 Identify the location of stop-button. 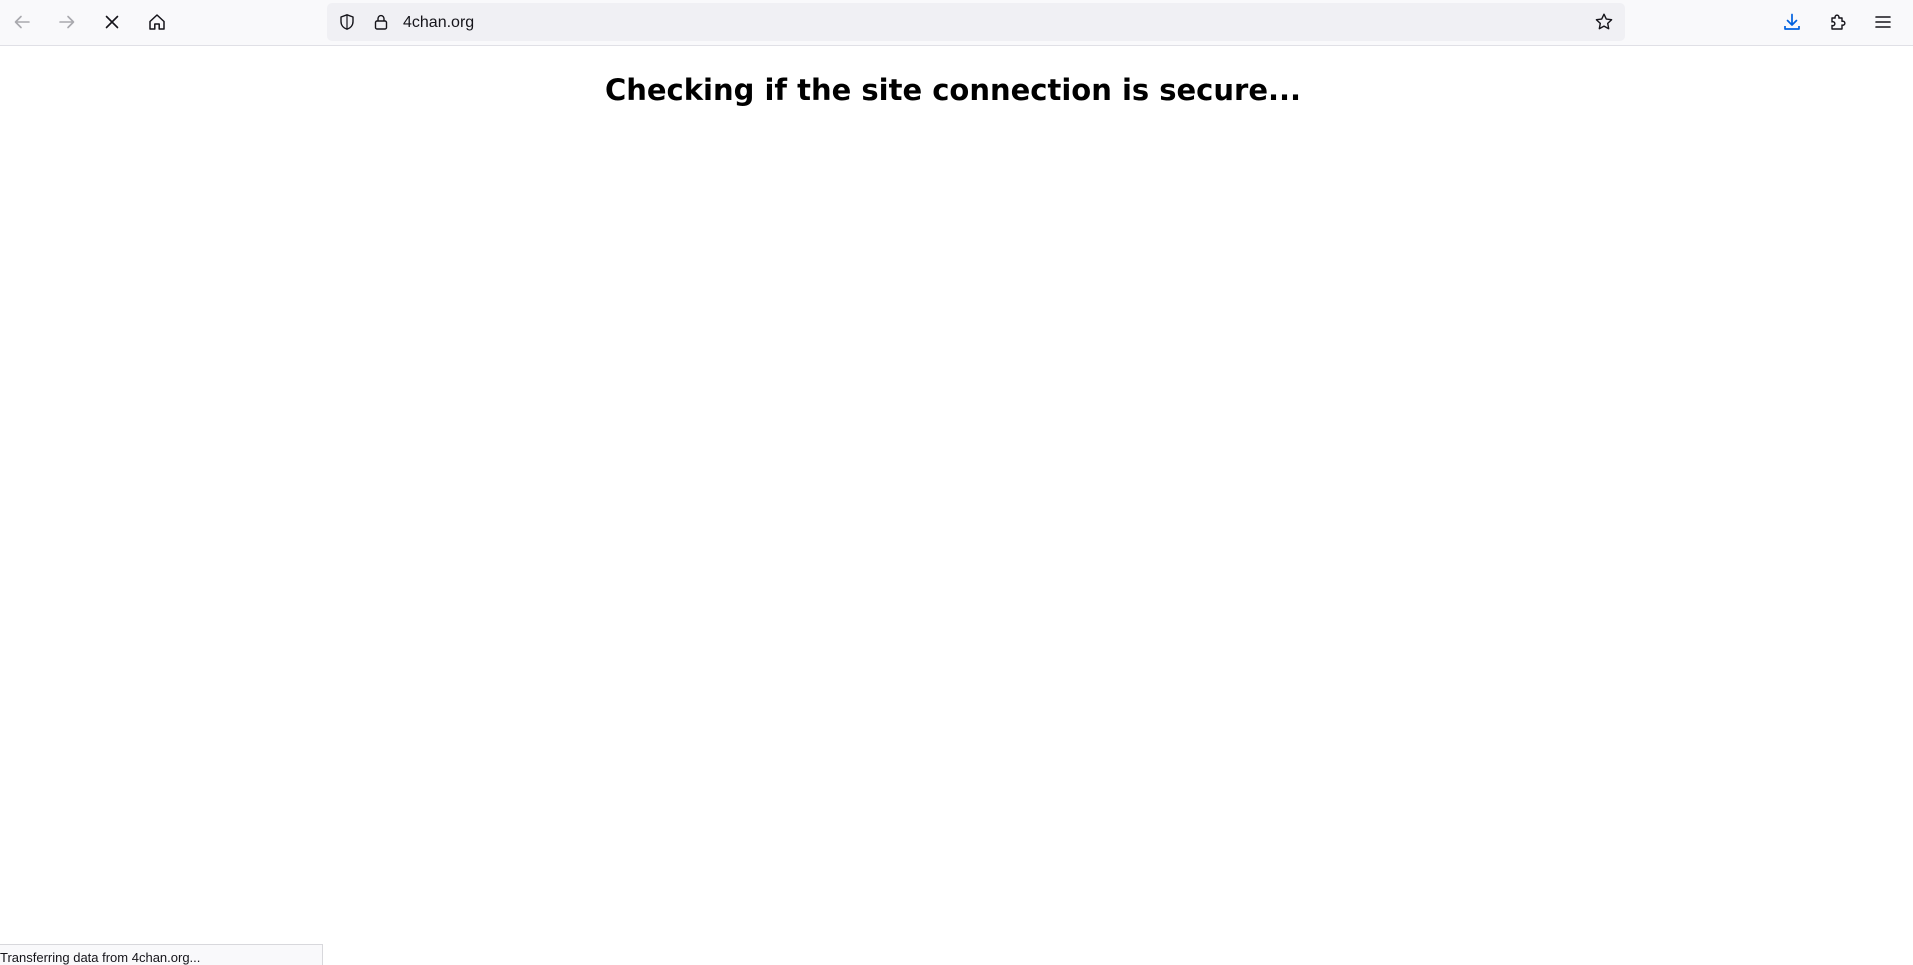
(112, 22).